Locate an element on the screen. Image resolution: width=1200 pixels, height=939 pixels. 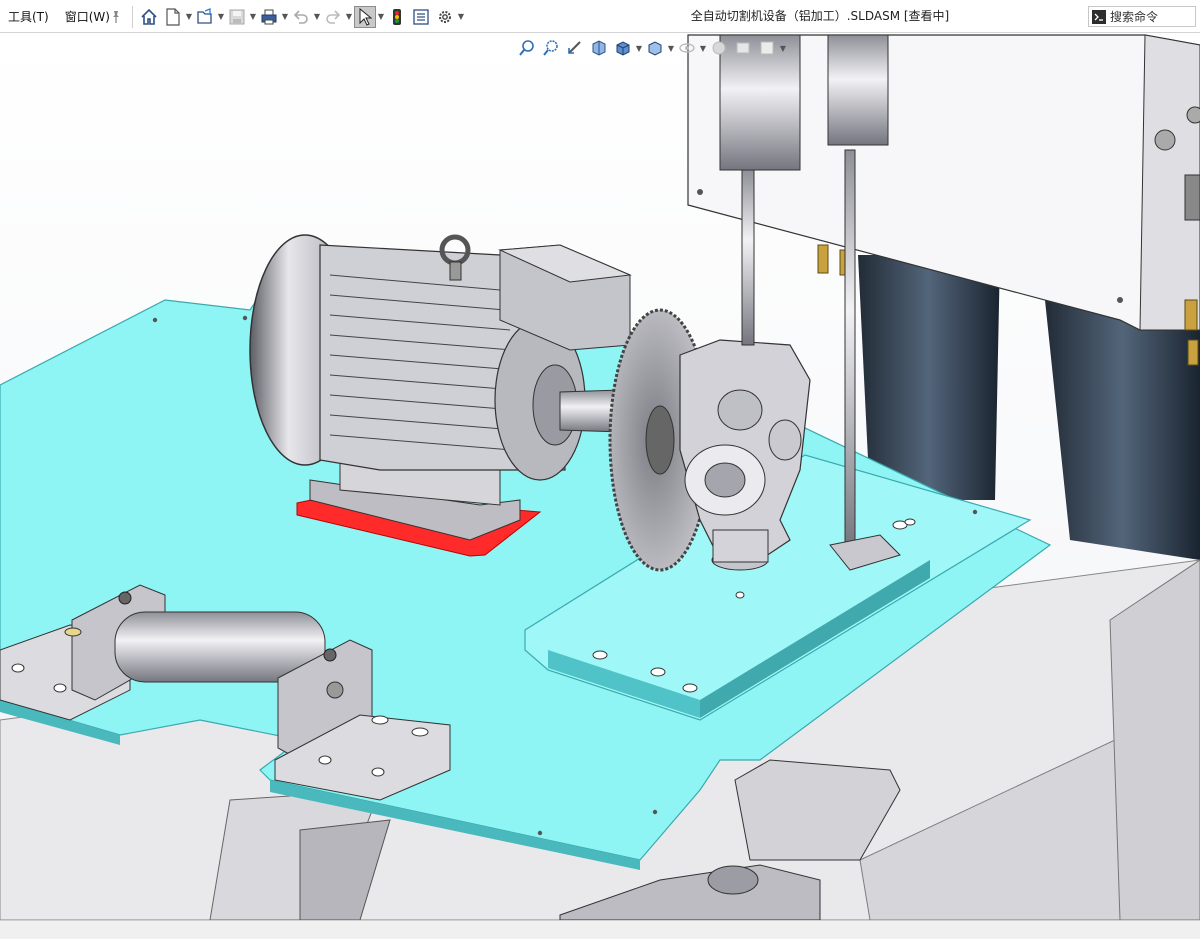
print-icon is located at coordinates (269, 17).